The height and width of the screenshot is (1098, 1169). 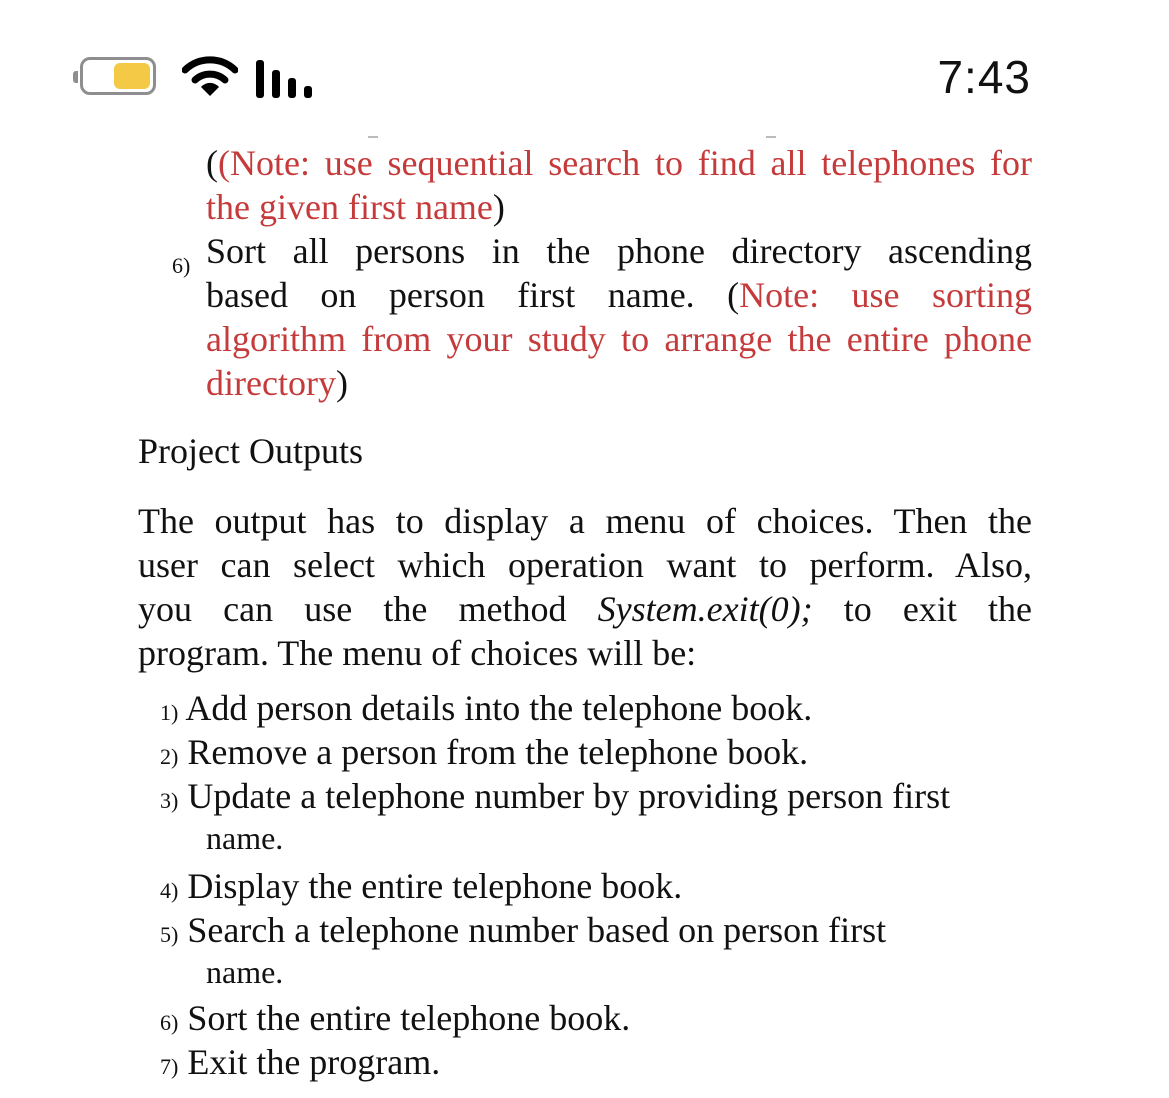 What do you see at coordinates (885, 295) in the screenshot?
I see `note-text: Note: use sorting` at bounding box center [885, 295].